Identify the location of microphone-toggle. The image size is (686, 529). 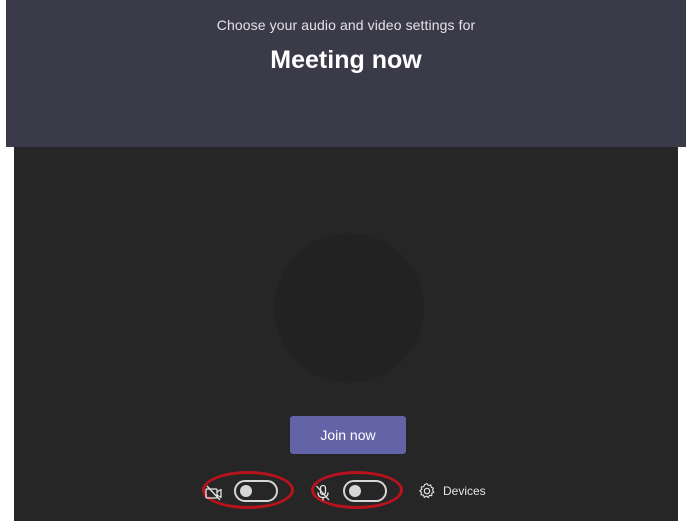
(365, 491).